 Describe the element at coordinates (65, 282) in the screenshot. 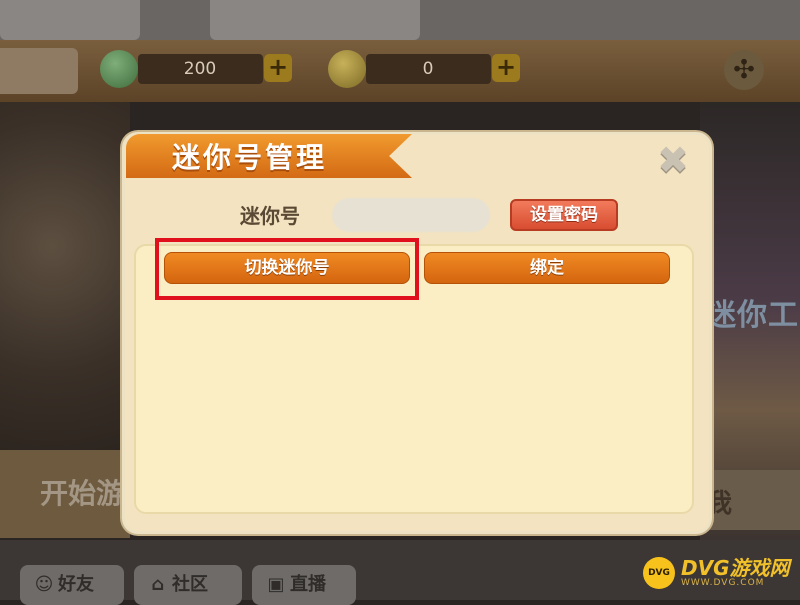

I see `background-art-left` at that location.